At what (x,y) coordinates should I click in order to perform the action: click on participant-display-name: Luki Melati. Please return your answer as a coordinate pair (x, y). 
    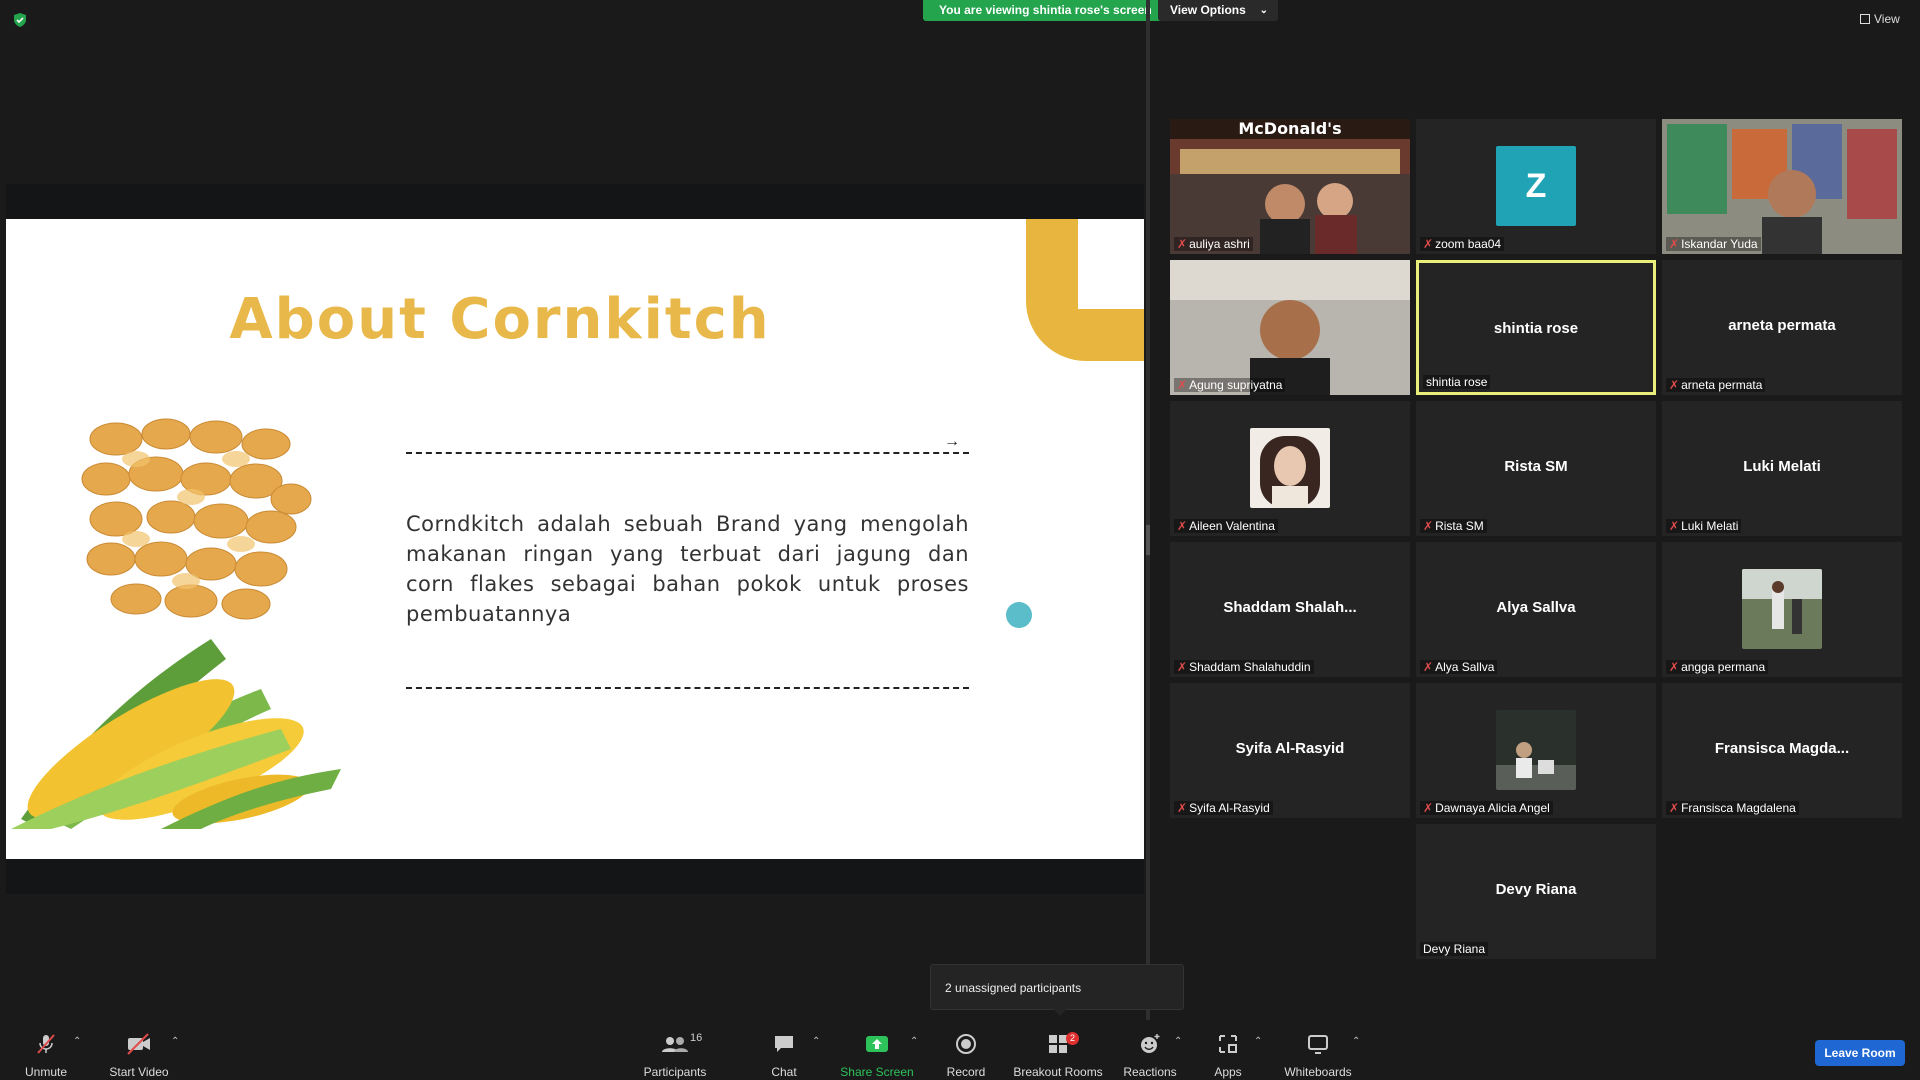
    Looking at the image, I should click on (1782, 466).